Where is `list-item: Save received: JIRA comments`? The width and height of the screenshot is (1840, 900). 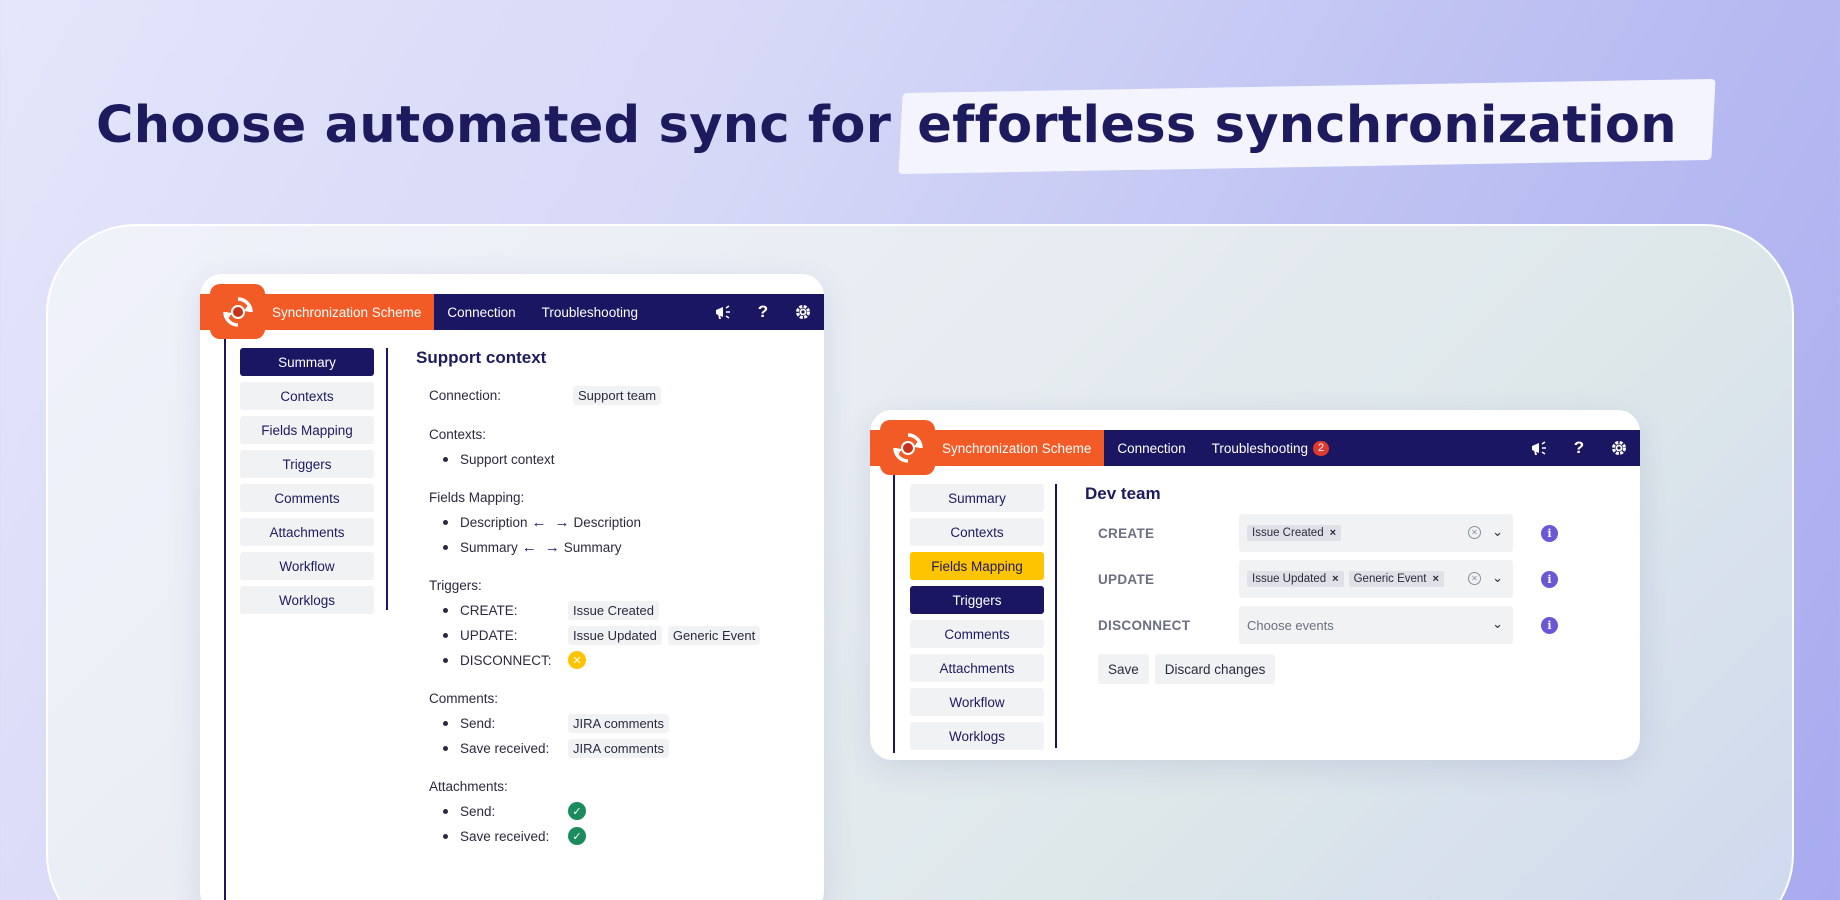
list-item: Save received: JIRA comments is located at coordinates (624, 748).